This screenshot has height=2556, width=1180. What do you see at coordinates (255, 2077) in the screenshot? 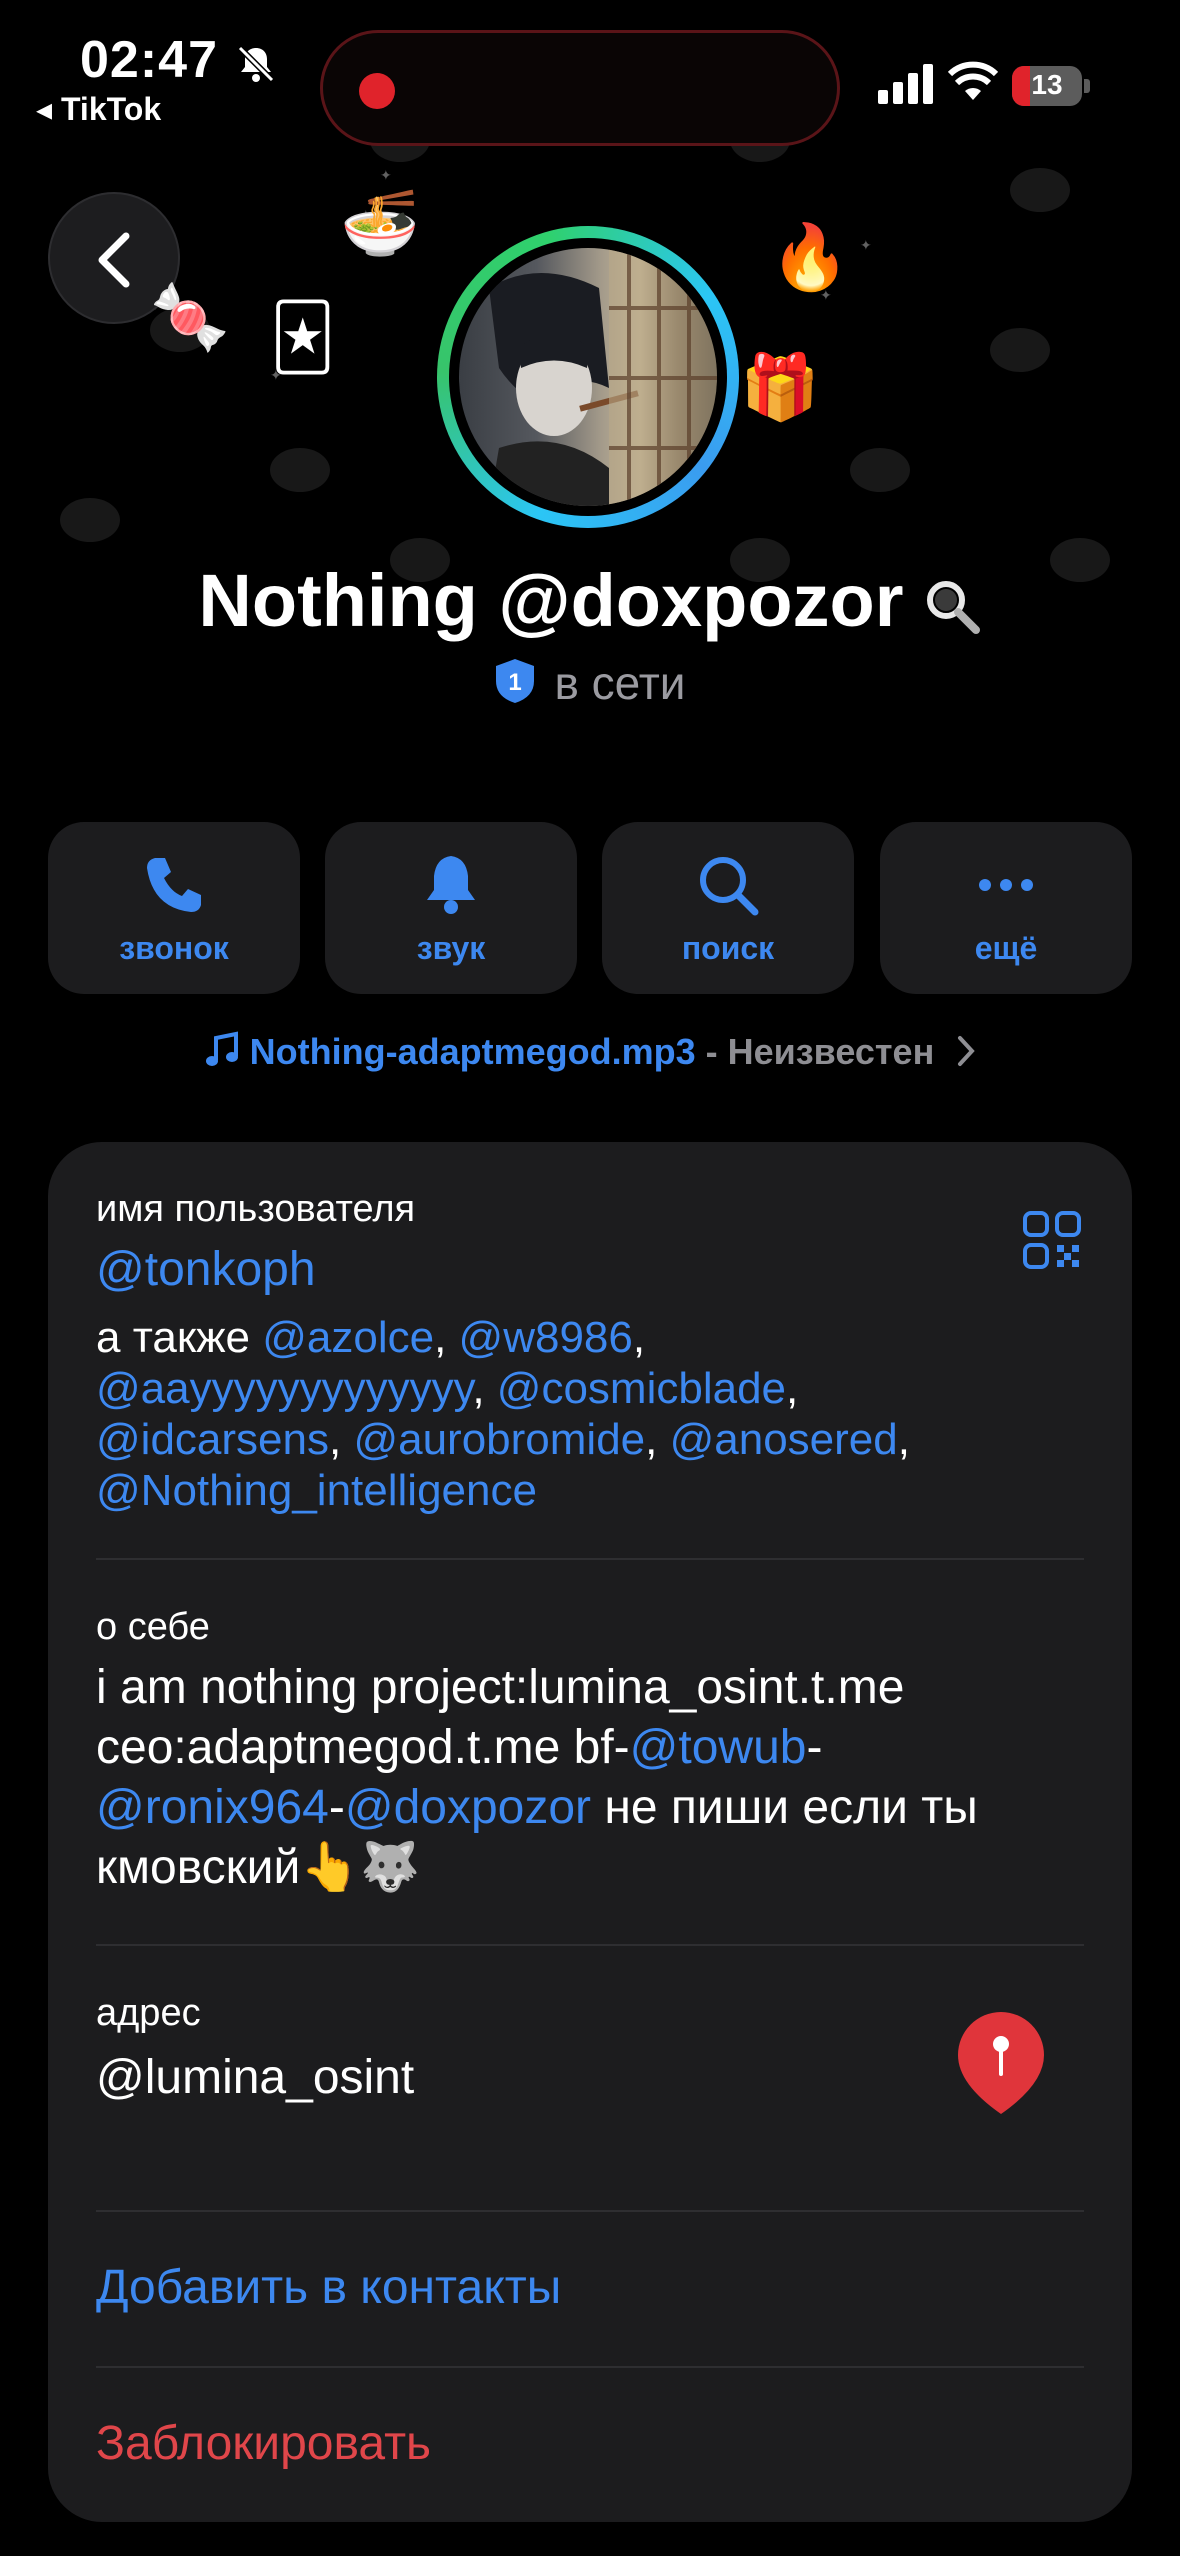
I see `address-value: @lumina_osint` at bounding box center [255, 2077].